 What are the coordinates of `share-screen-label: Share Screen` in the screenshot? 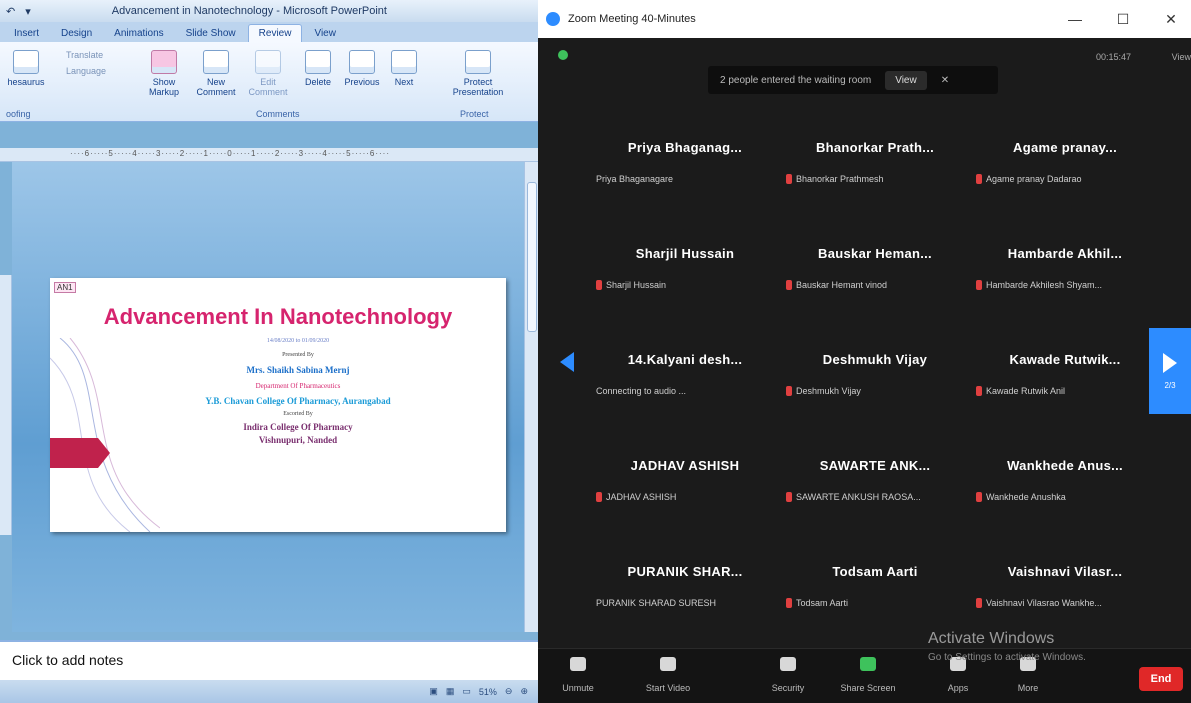 It's located at (868, 688).